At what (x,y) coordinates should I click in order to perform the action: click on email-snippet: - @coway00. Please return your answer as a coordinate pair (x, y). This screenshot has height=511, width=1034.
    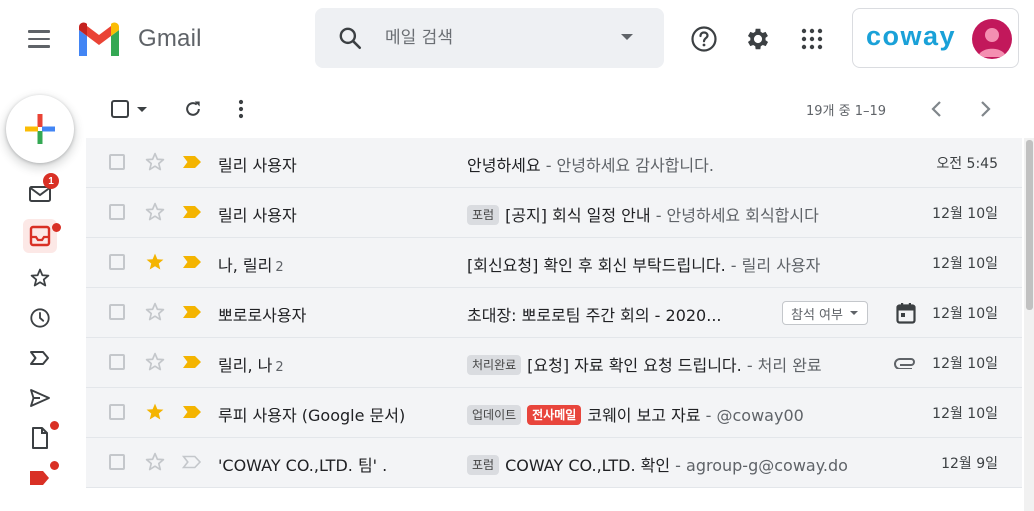
    Looking at the image, I should click on (752, 415).